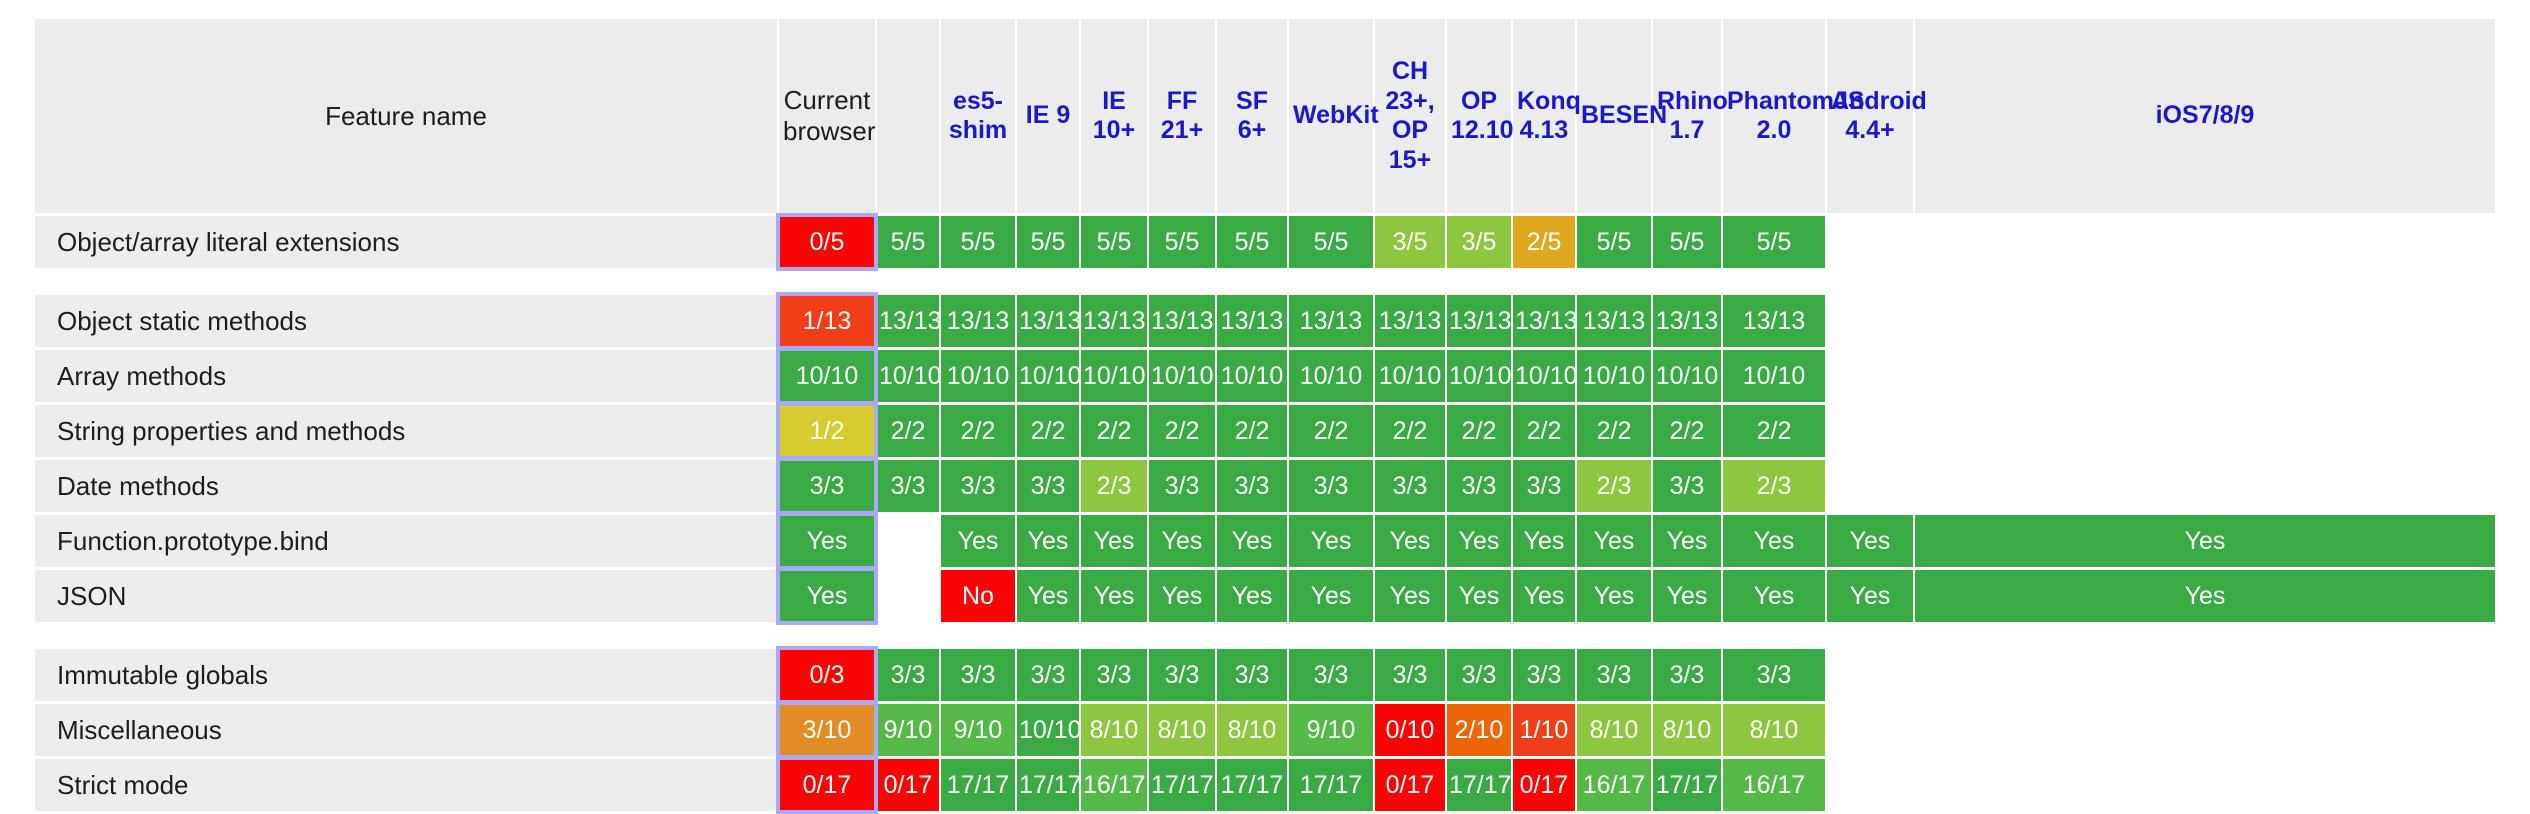 This screenshot has height=814, width=2530. I want to click on score-cell-rhino: 10/10, so click(1687, 376).